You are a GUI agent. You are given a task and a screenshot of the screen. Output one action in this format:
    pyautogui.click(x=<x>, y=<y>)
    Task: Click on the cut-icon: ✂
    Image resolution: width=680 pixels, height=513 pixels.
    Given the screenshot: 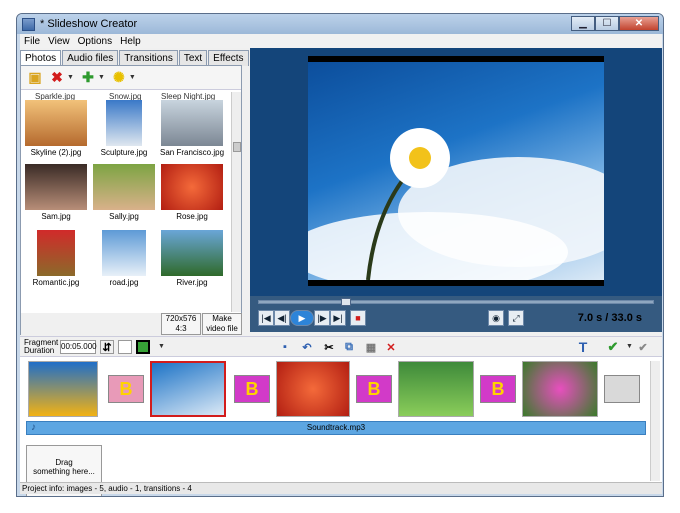 What is the action you would take?
    pyautogui.click(x=329, y=347)
    